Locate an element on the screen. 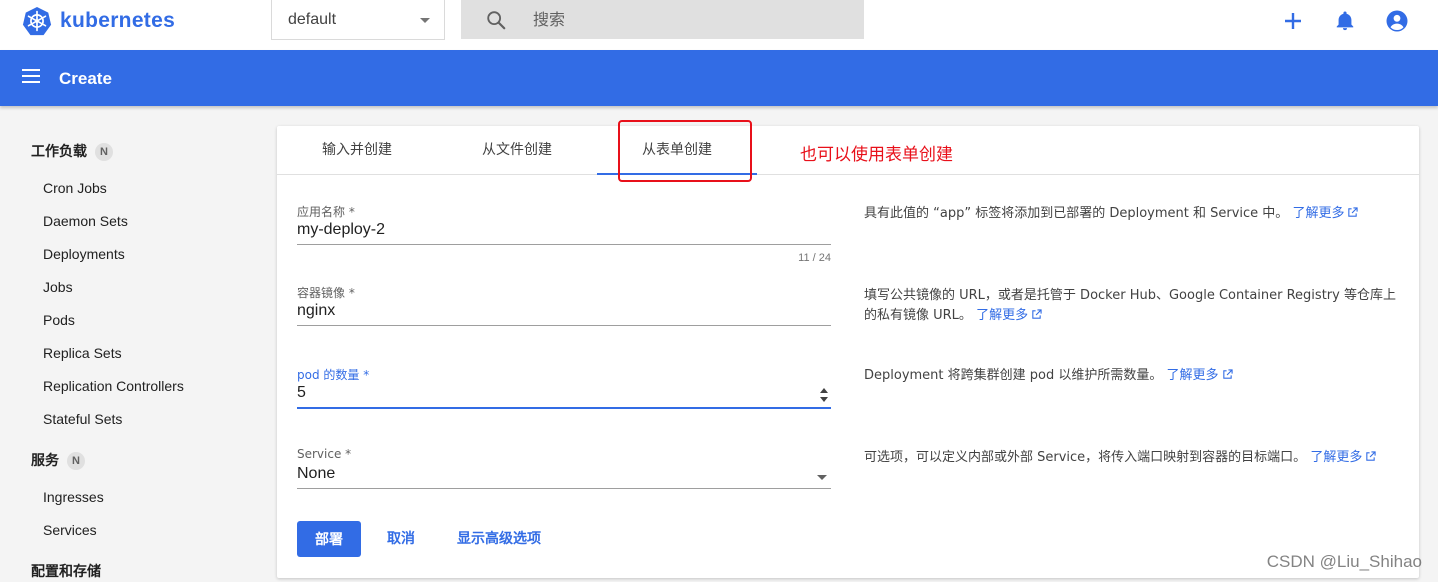 Image resolution: width=1438 pixels, height=582 pixels. section-title: 服务 is located at coordinates (45, 461).